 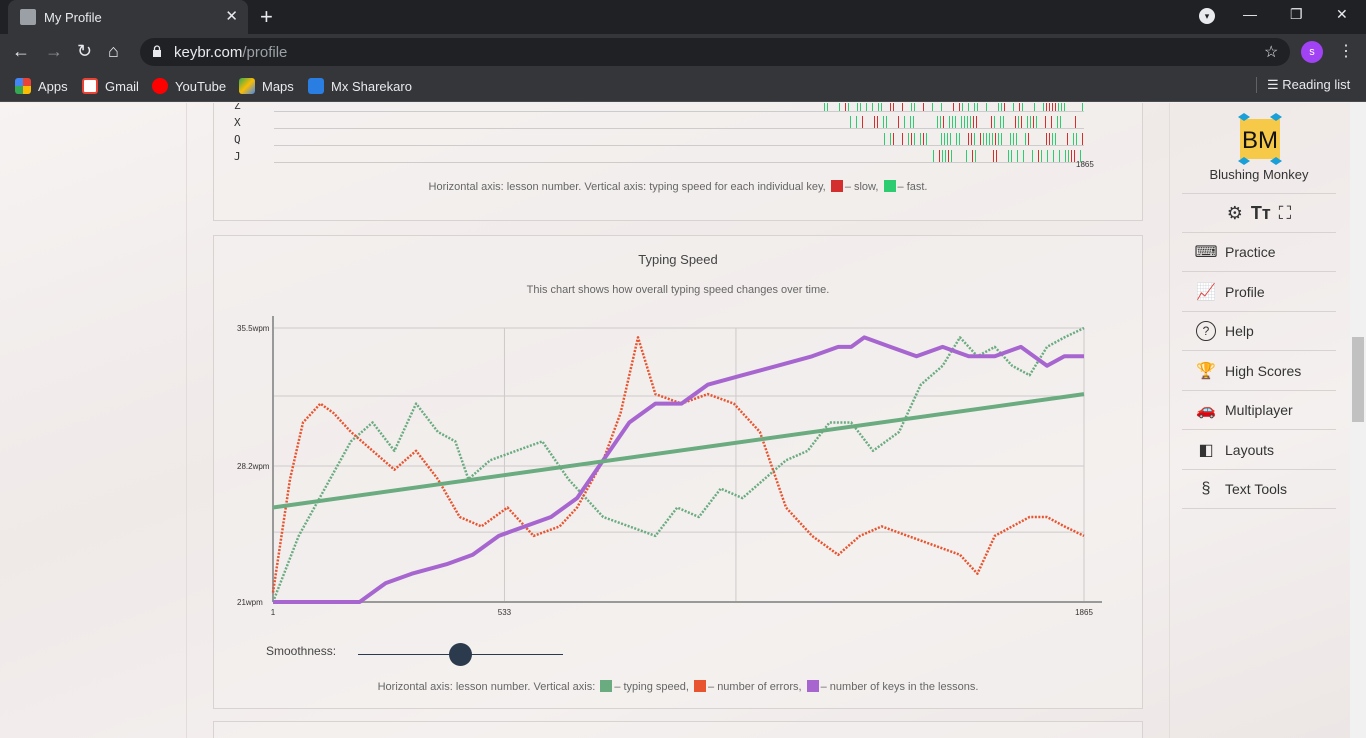 I want to click on layouts-icon: ◧, so click(x=1206, y=450).